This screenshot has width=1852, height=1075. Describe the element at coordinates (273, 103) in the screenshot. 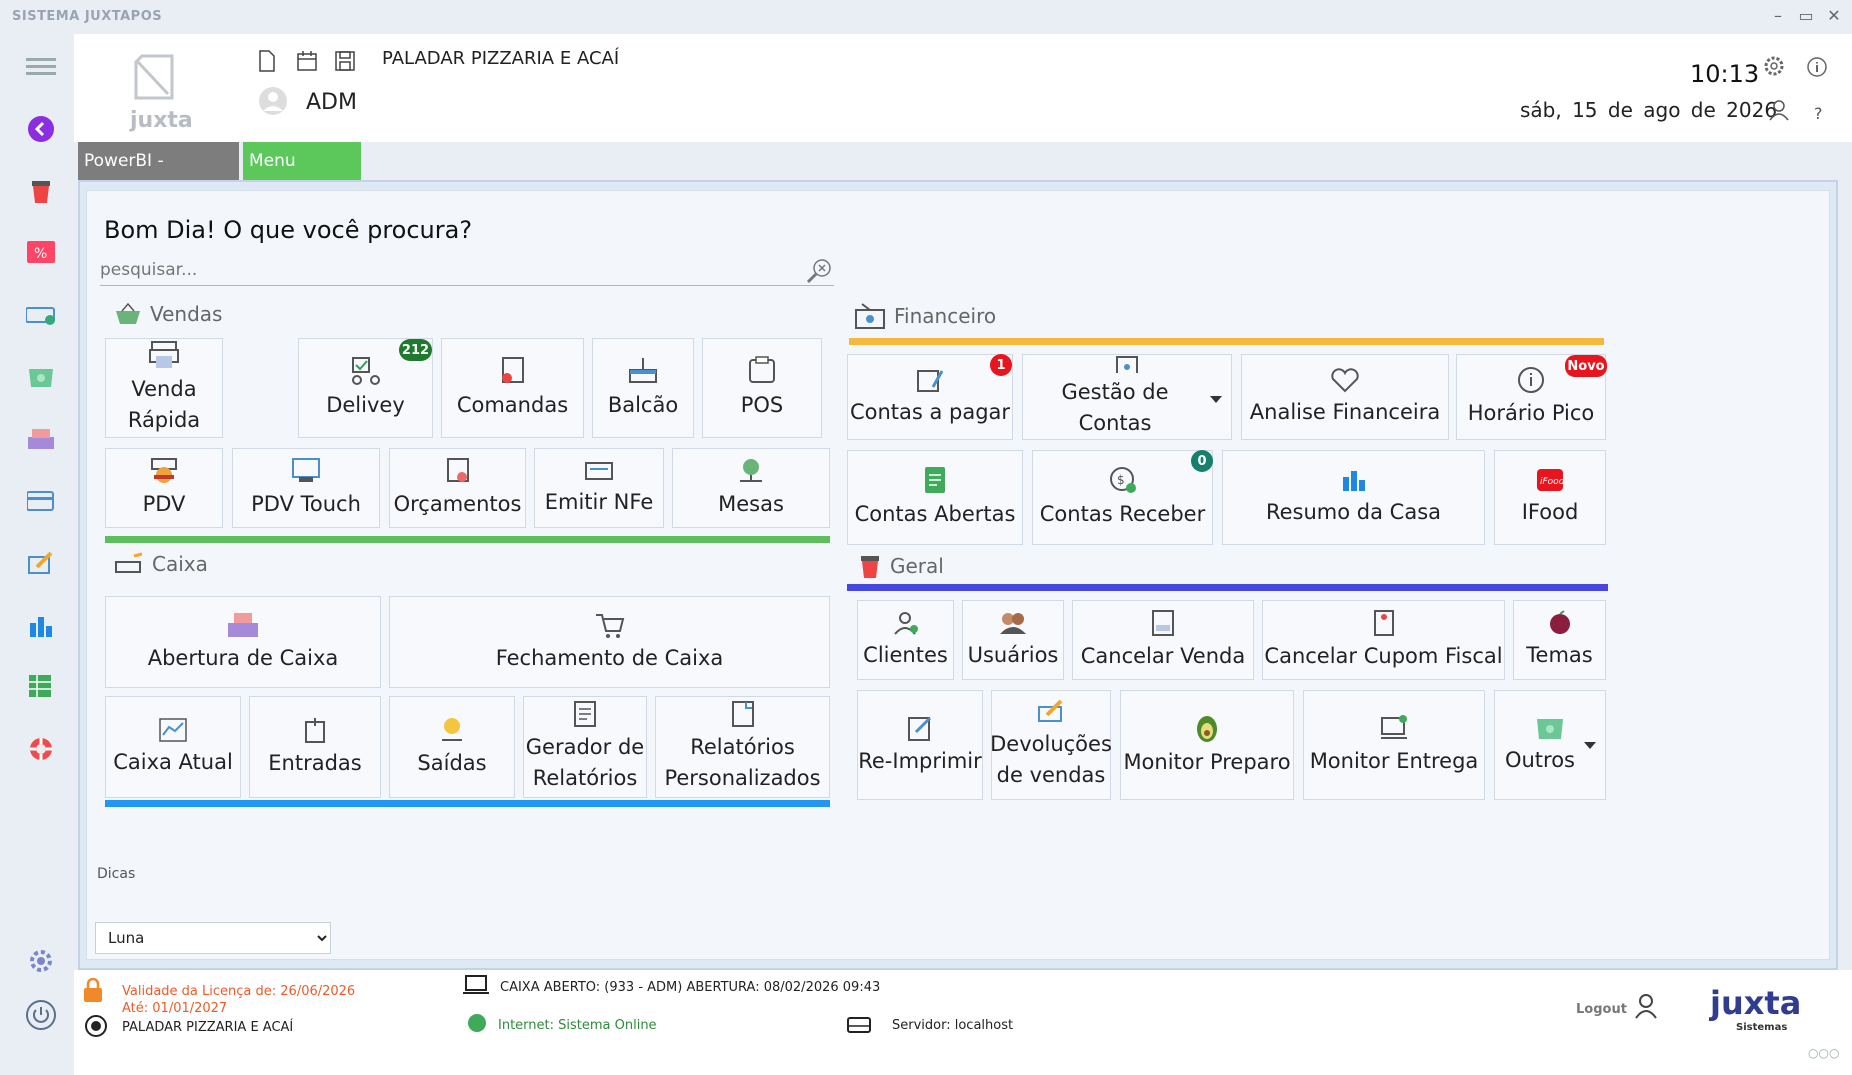

I see `user-avatar` at that location.